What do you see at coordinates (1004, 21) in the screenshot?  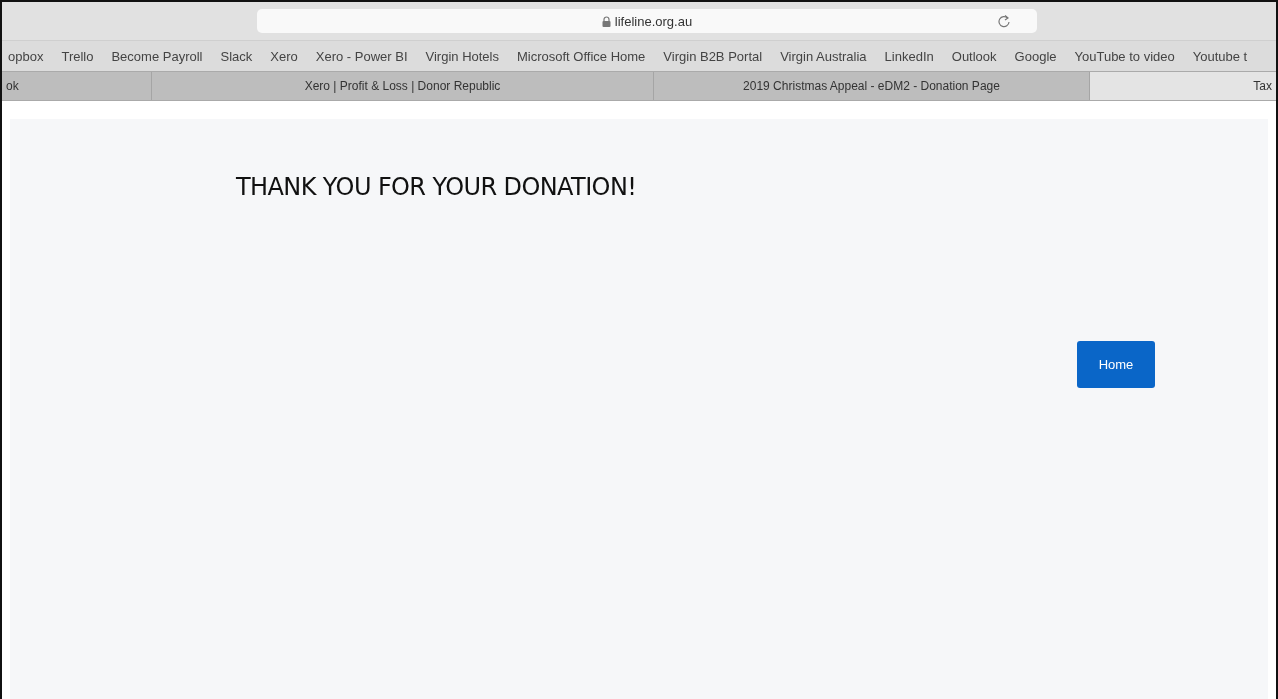 I see `reload-icon` at bounding box center [1004, 21].